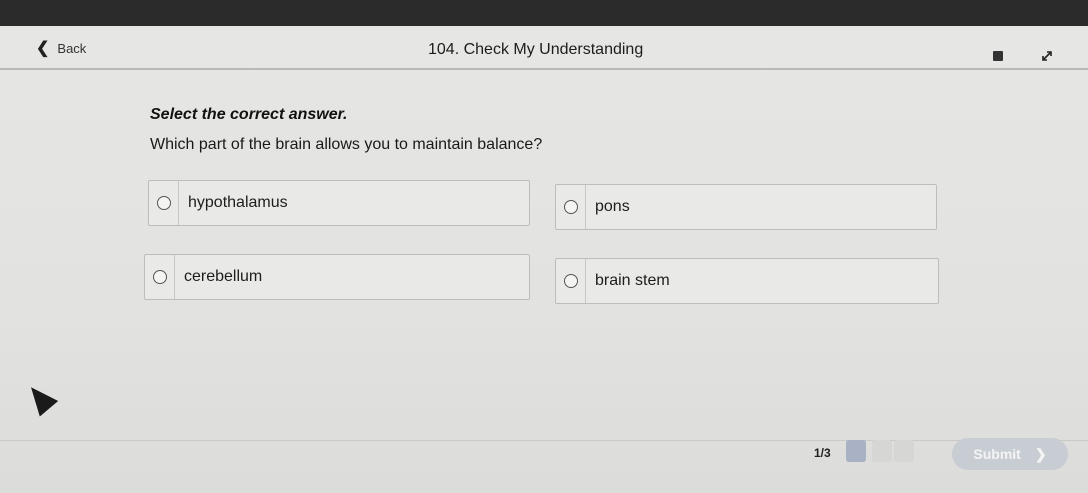 The image size is (1088, 493). I want to click on calculator-icon, so click(998, 56).